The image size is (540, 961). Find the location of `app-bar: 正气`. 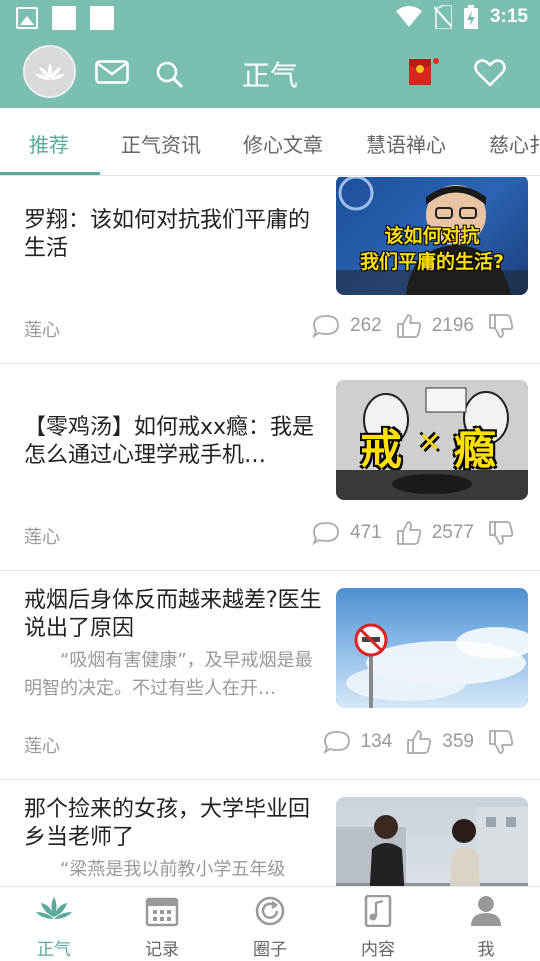

app-bar: 正气 is located at coordinates (270, 72).